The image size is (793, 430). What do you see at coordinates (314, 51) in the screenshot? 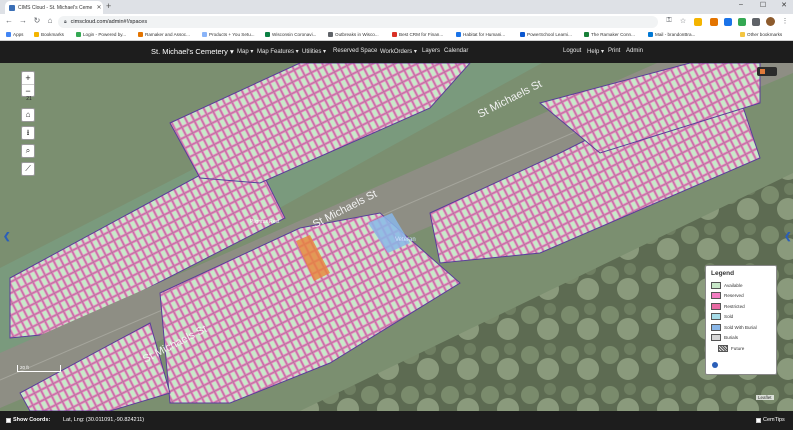
I see `nav-utilities: Utilities ▾` at bounding box center [314, 51].